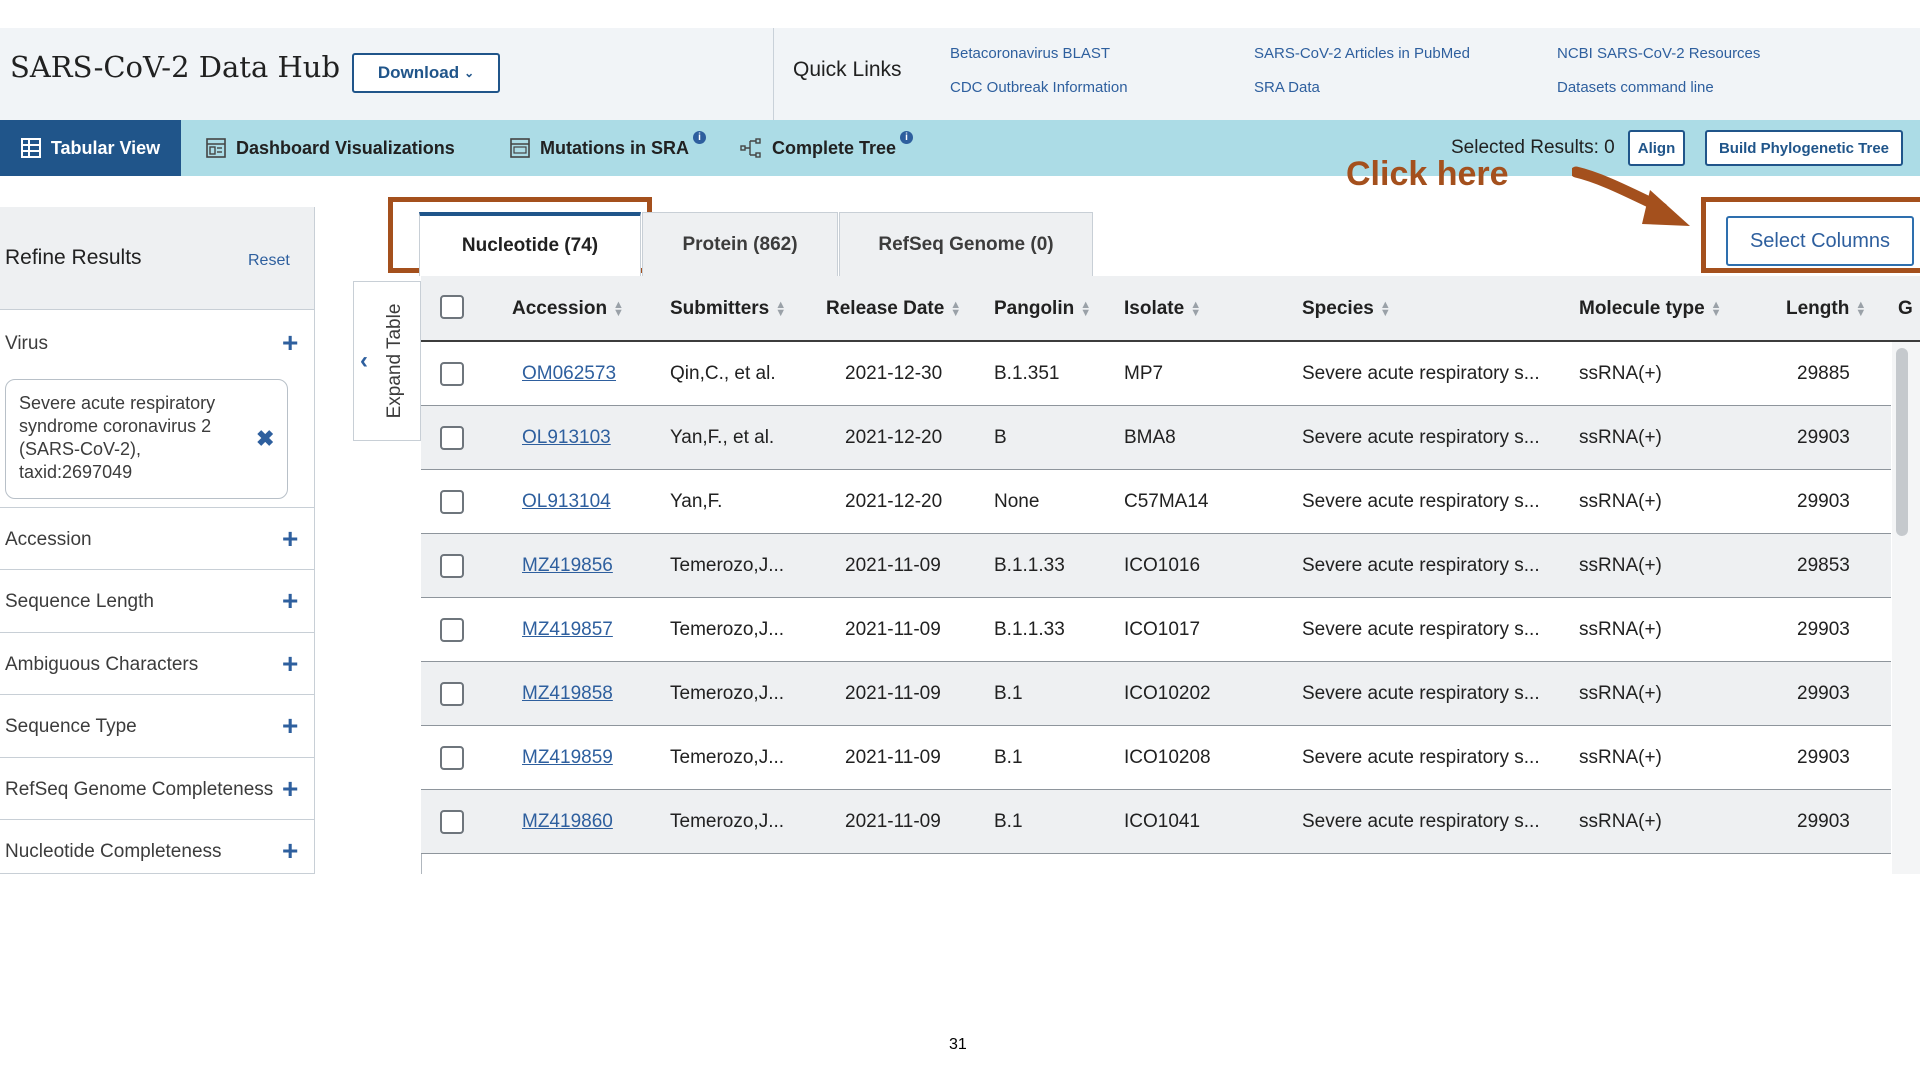 The image size is (1920, 1080). What do you see at coordinates (290, 664) in the screenshot?
I see `facet-ambiguous-characters-expand-icon: +` at bounding box center [290, 664].